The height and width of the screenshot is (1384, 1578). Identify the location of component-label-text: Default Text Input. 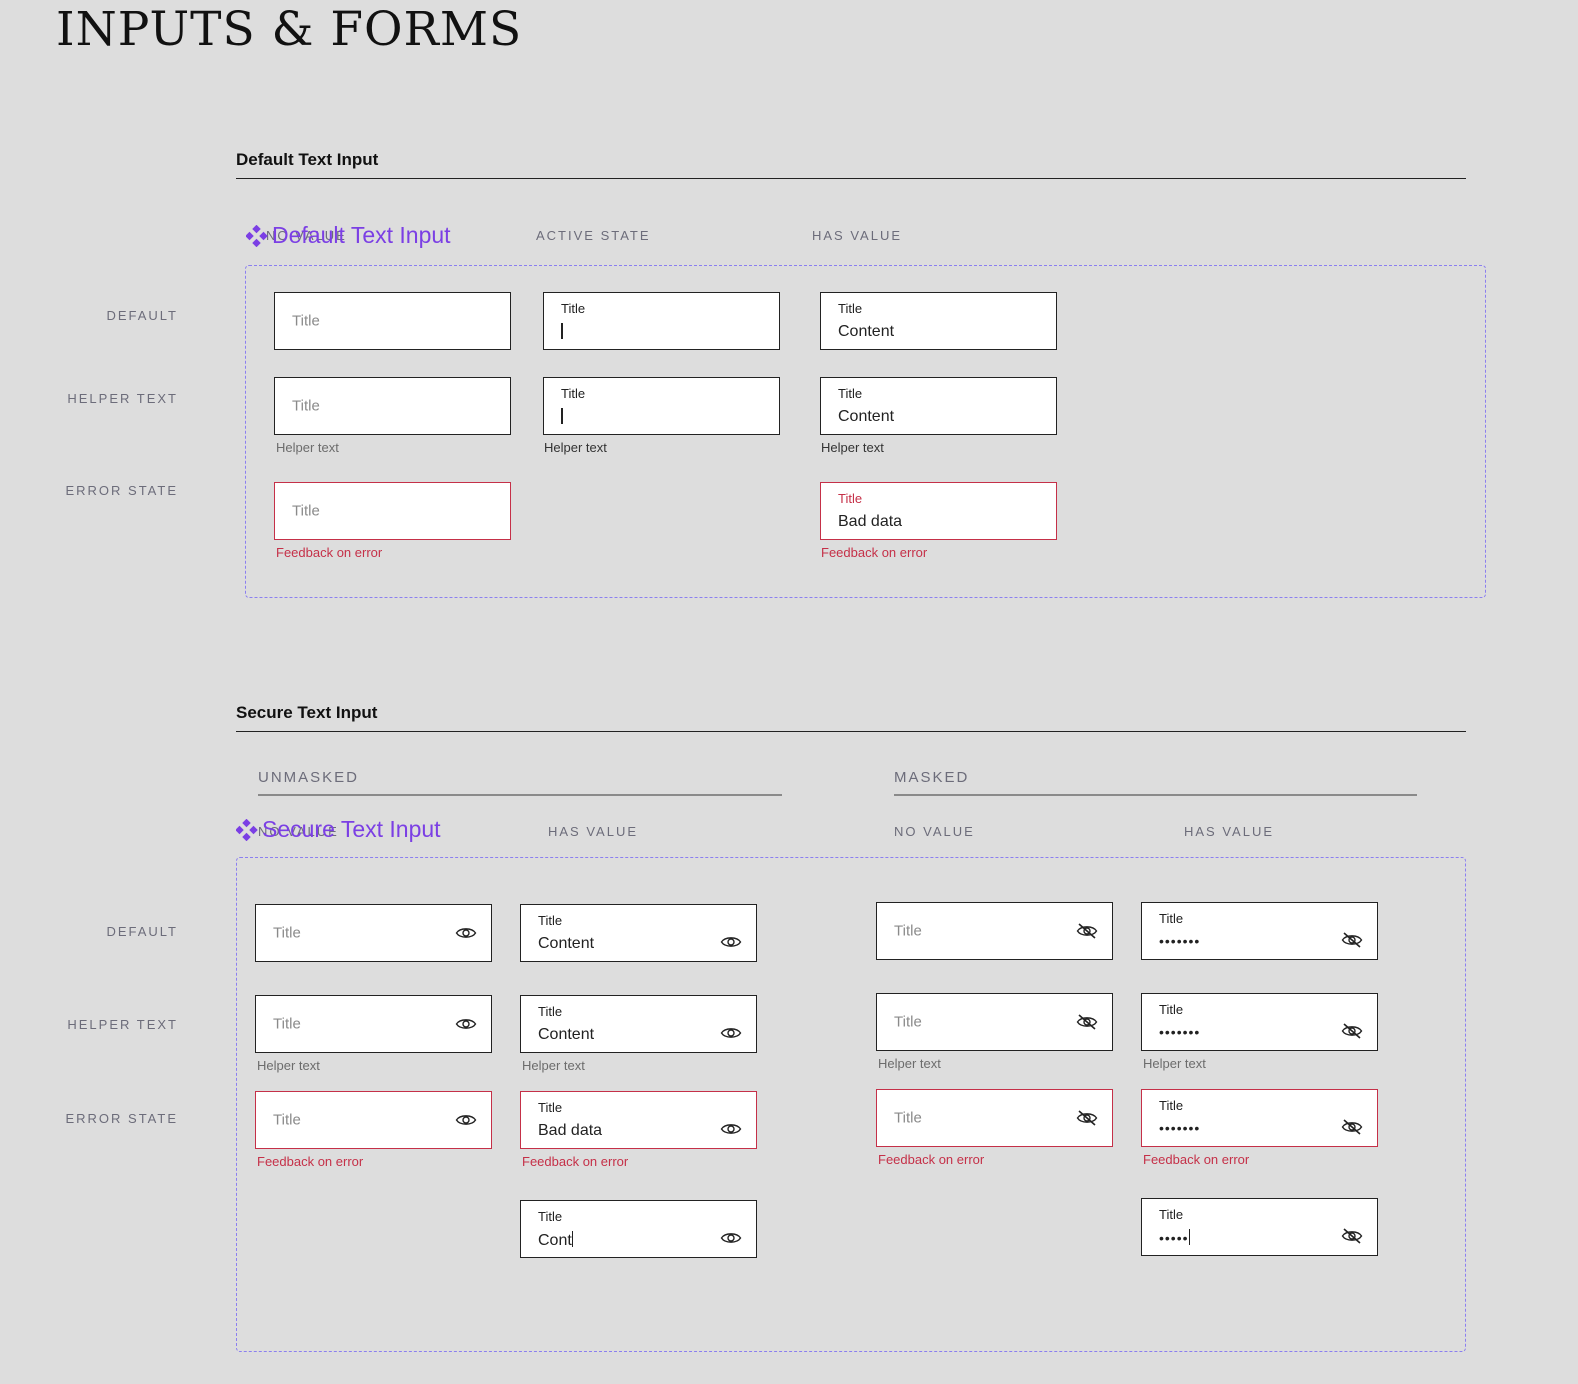
(361, 235).